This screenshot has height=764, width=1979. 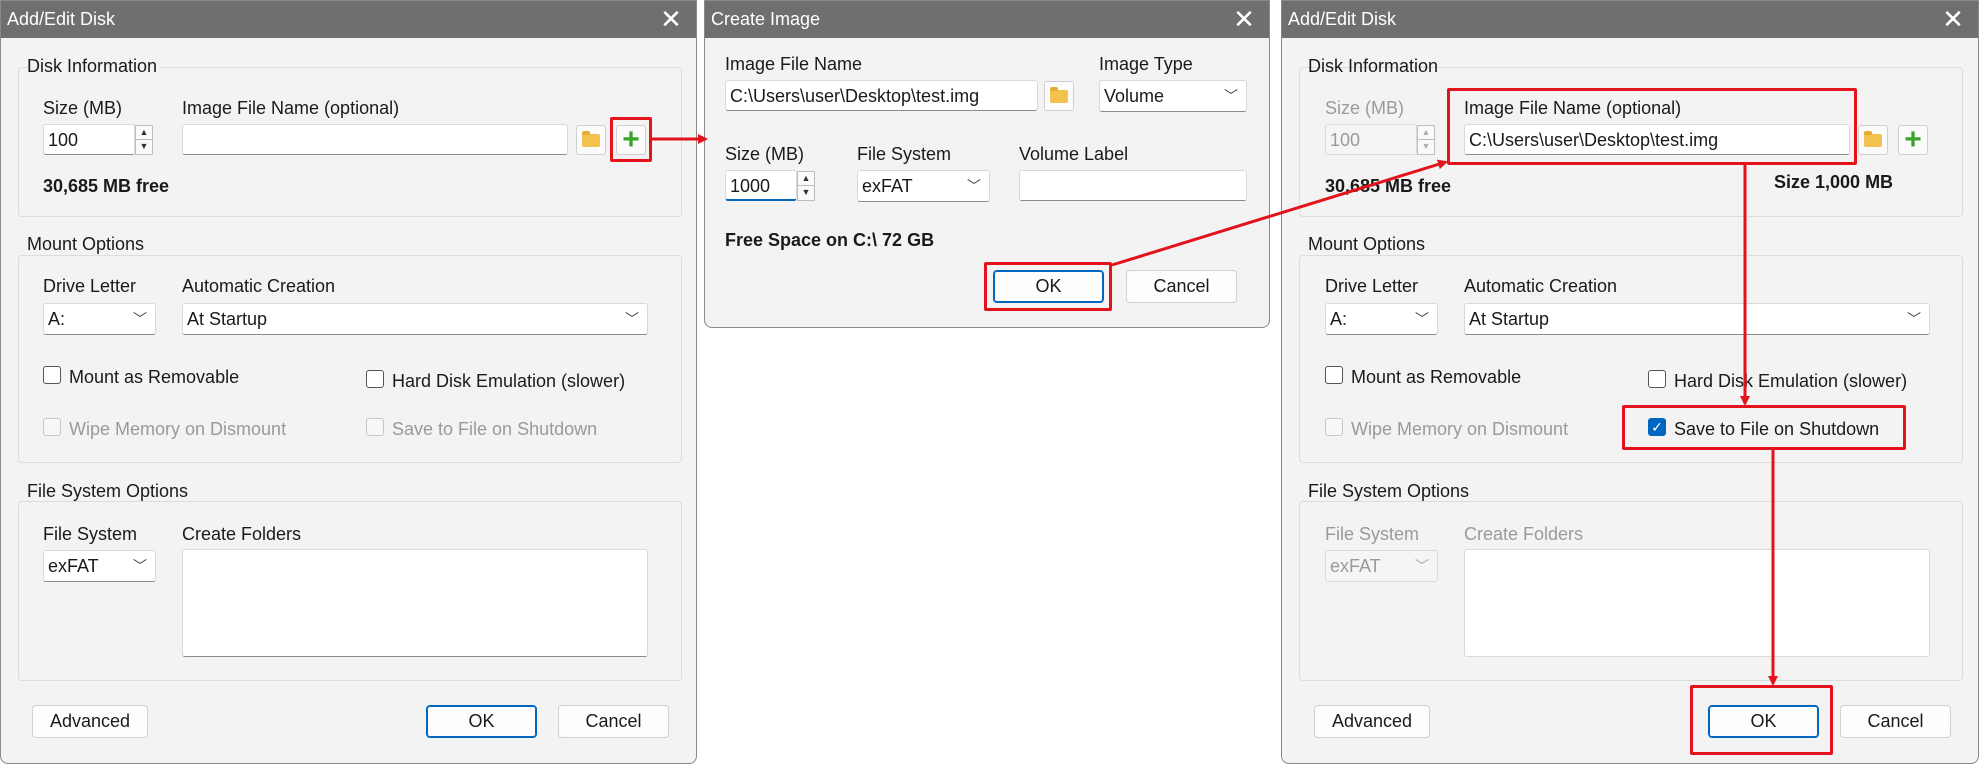 What do you see at coordinates (73, 566) in the screenshot?
I see `left-fs-value: exFAT` at bounding box center [73, 566].